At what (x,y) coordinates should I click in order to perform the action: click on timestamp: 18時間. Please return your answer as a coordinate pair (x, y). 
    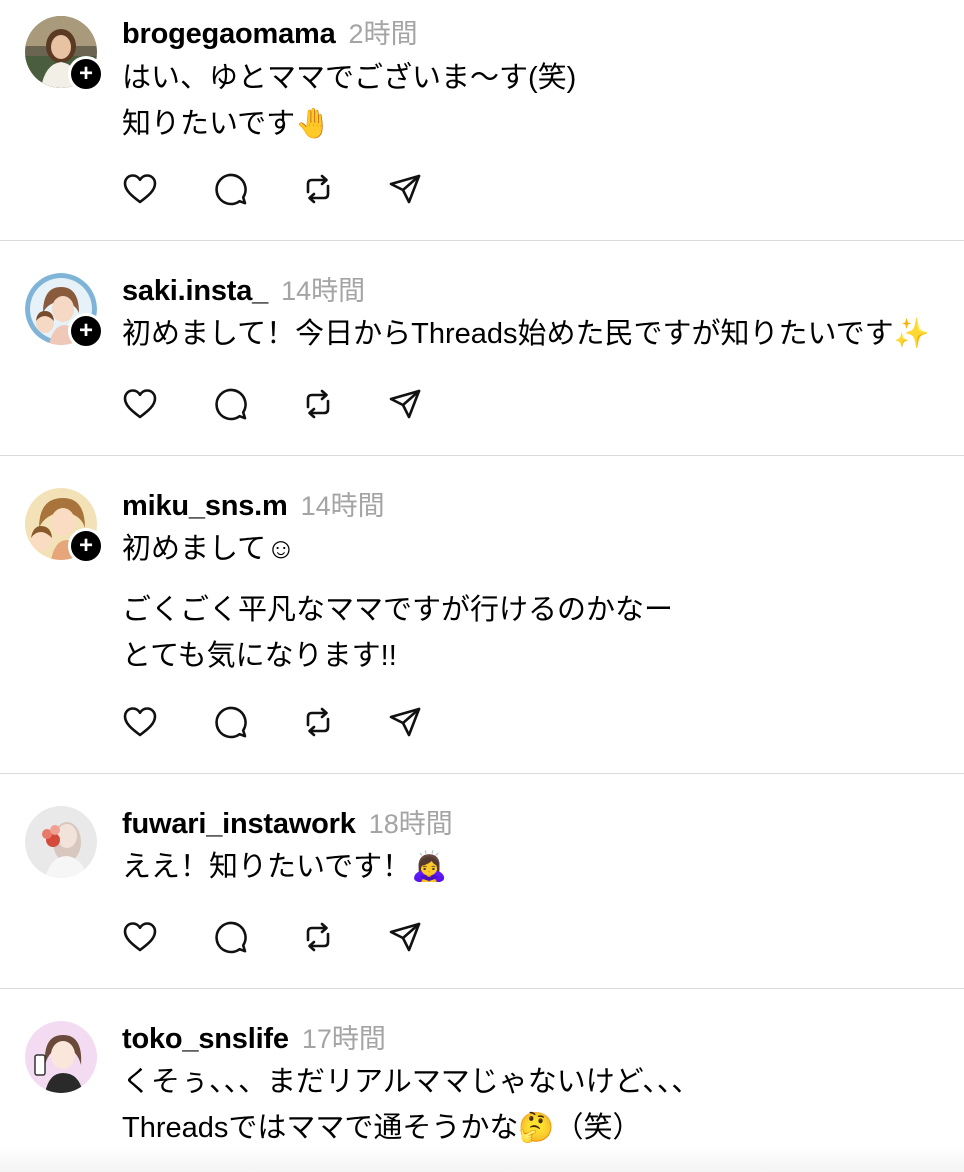
    Looking at the image, I should click on (410, 824).